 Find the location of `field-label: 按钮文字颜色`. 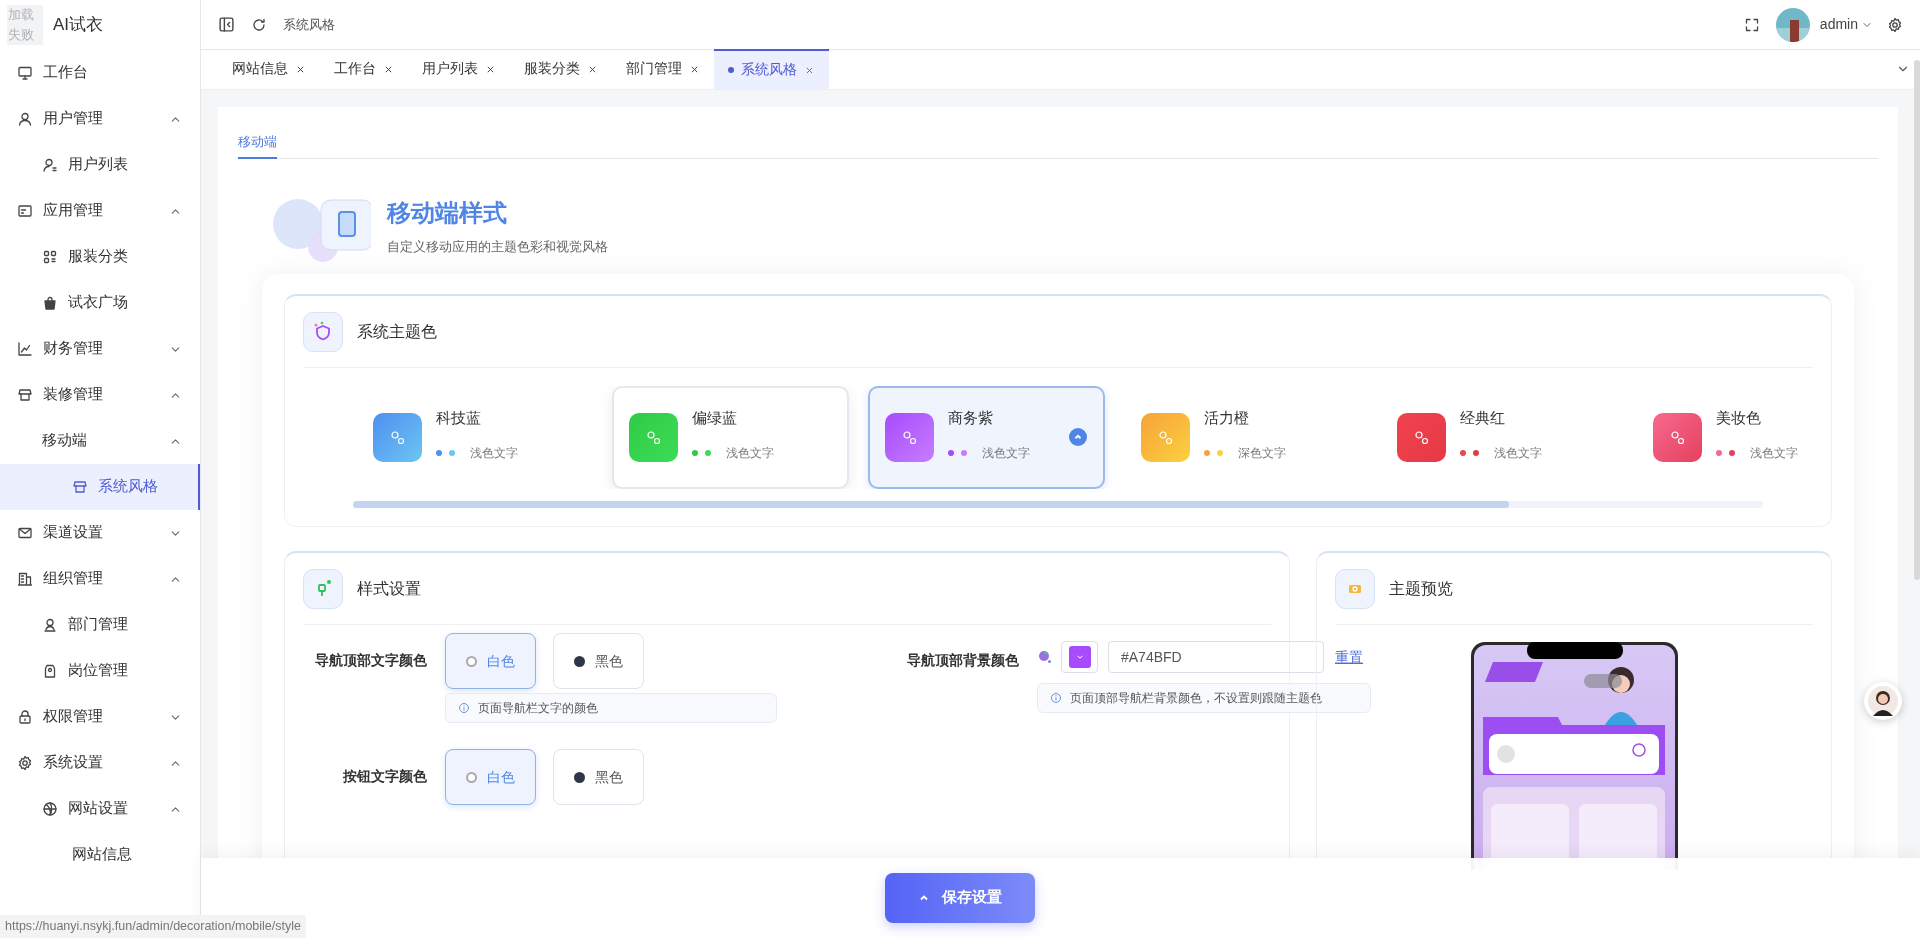

field-label: 按钮文字颜色 is located at coordinates (385, 776).